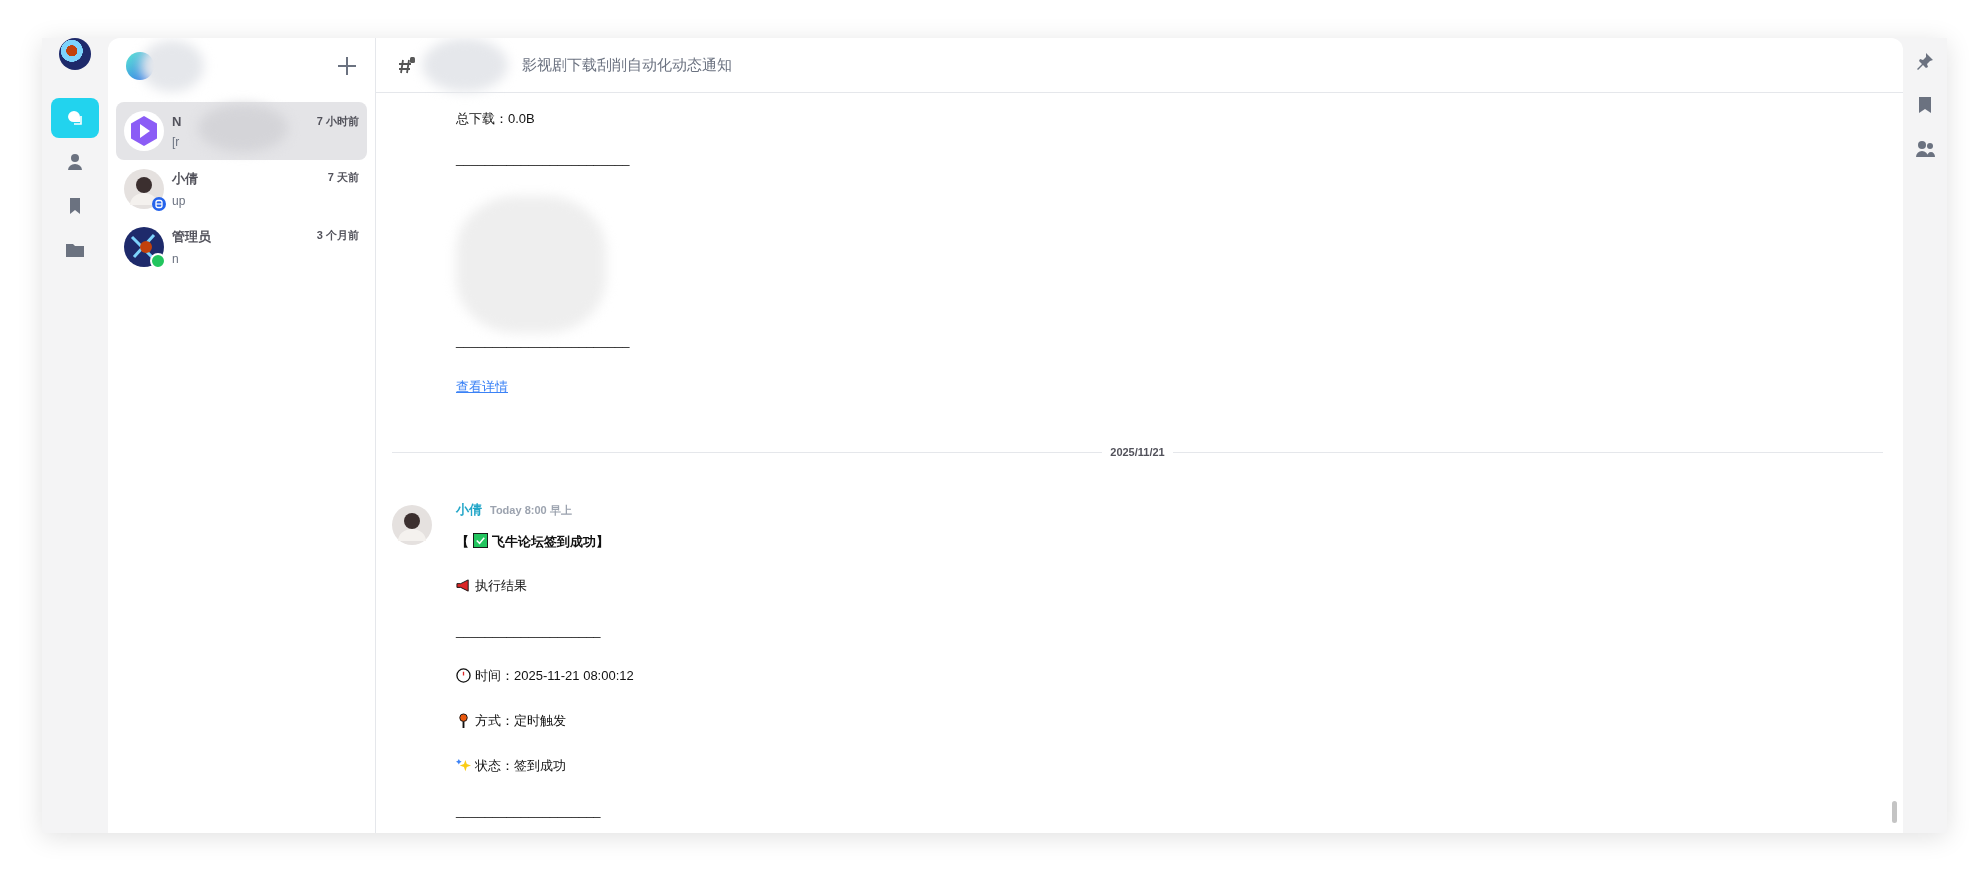 This screenshot has height=871, width=1986. What do you see at coordinates (337, 121) in the screenshot?
I see `last-message-time: 7 小时前` at bounding box center [337, 121].